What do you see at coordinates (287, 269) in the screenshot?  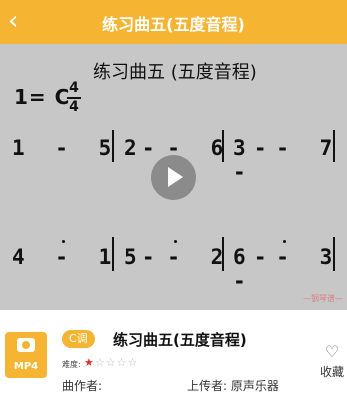 I see `measure-6: 6 - 3 -` at bounding box center [287, 269].